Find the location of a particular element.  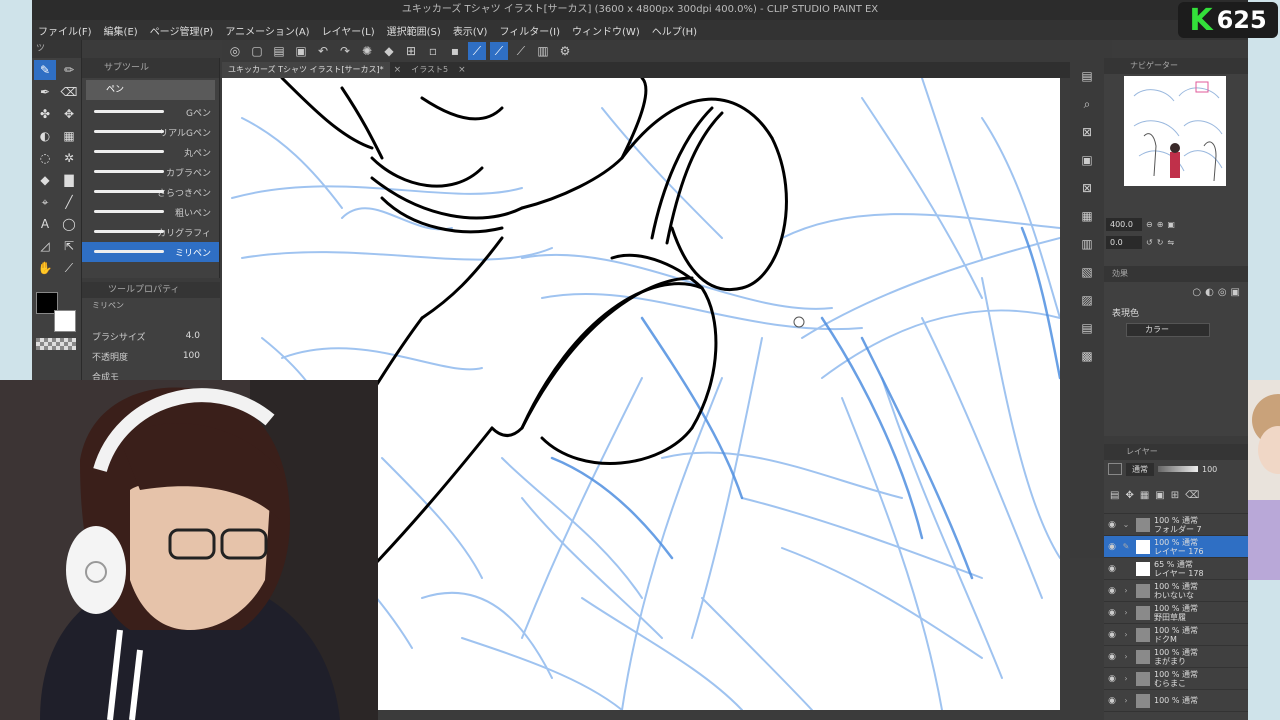

zoom-value: 400.0 is located at coordinates (1124, 224).